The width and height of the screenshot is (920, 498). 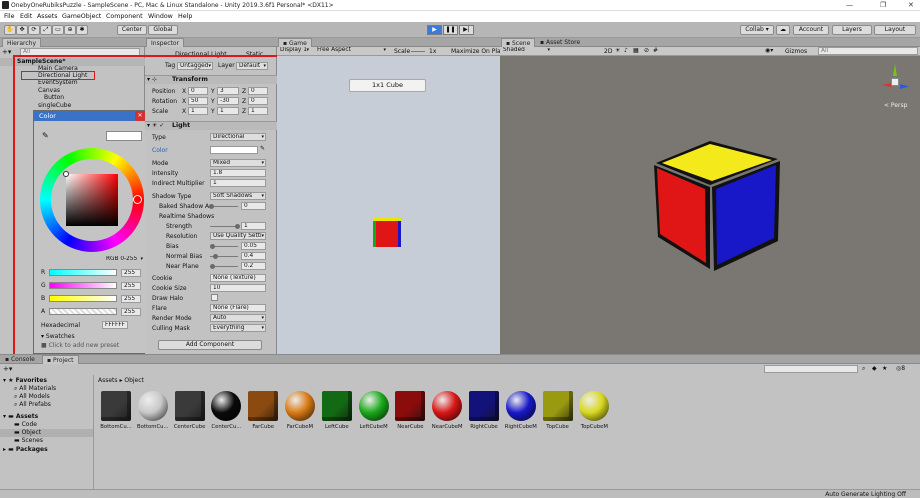 I want to click on menu-gameobject: GameObject, so click(x=81, y=16).